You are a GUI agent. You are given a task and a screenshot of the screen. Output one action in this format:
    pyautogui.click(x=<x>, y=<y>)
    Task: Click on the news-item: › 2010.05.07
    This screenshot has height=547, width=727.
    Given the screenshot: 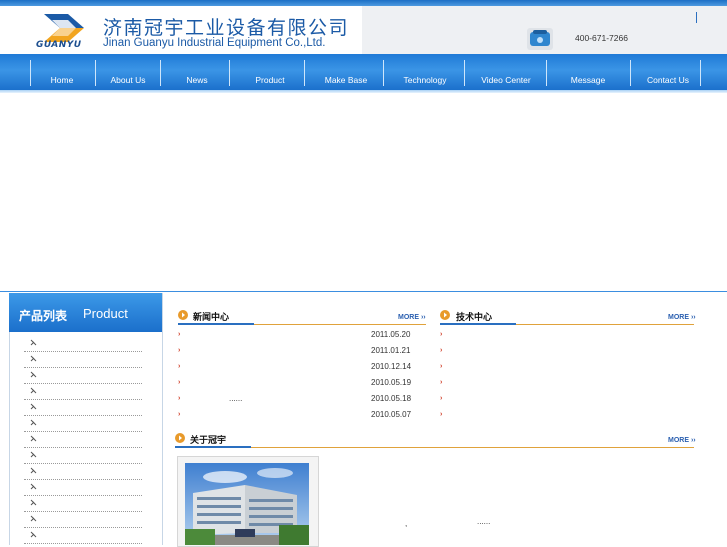 What is the action you would take?
    pyautogui.click(x=302, y=415)
    